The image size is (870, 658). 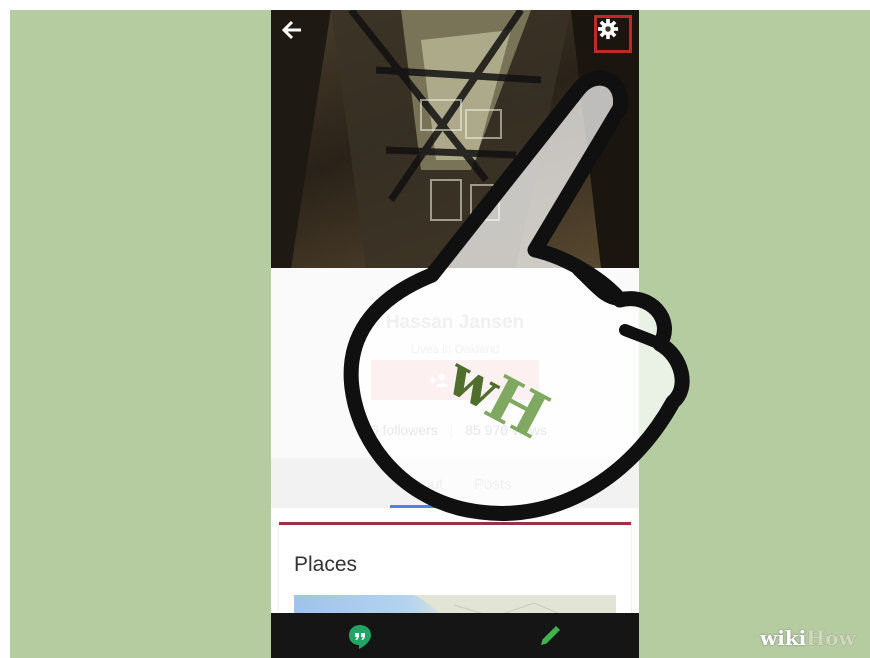 What do you see at coordinates (422, 506) in the screenshot?
I see `tab-indicator` at bounding box center [422, 506].